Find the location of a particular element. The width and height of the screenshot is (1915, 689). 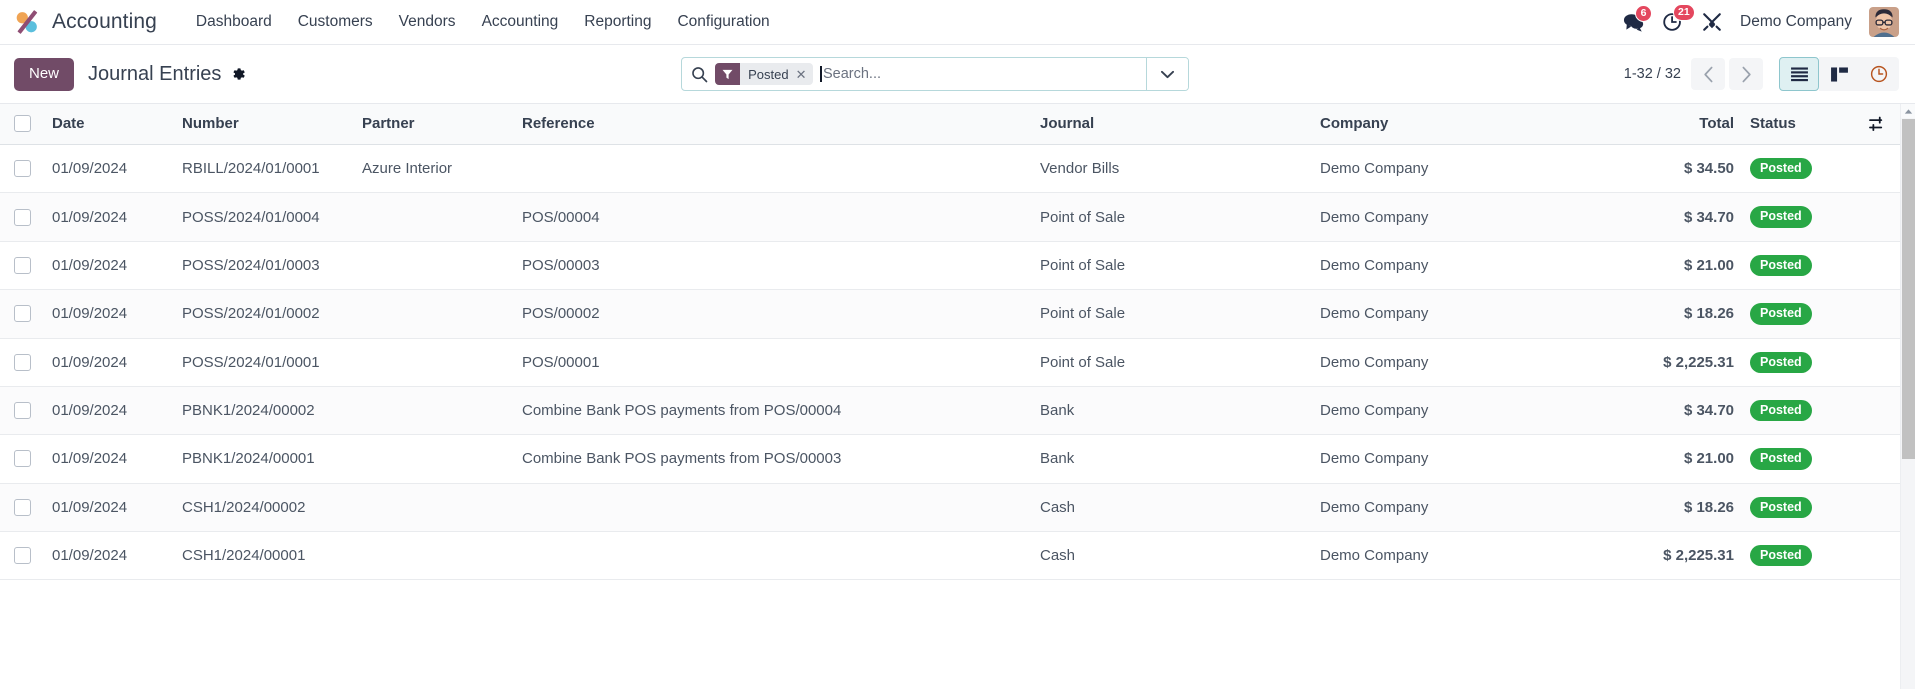

close-icon: ✕ is located at coordinates (801, 74).